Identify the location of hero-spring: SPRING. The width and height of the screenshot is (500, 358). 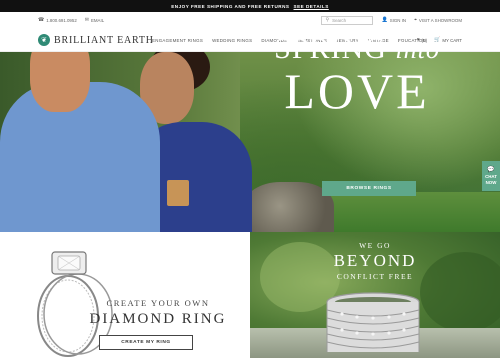
(330, 48).